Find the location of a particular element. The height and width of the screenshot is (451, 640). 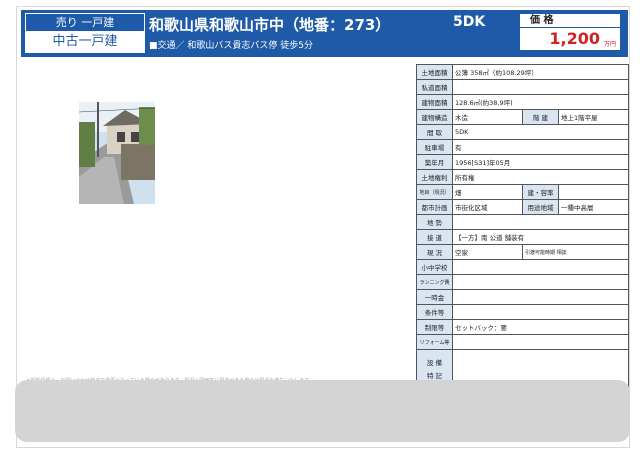

reform-value is located at coordinates (540, 342).